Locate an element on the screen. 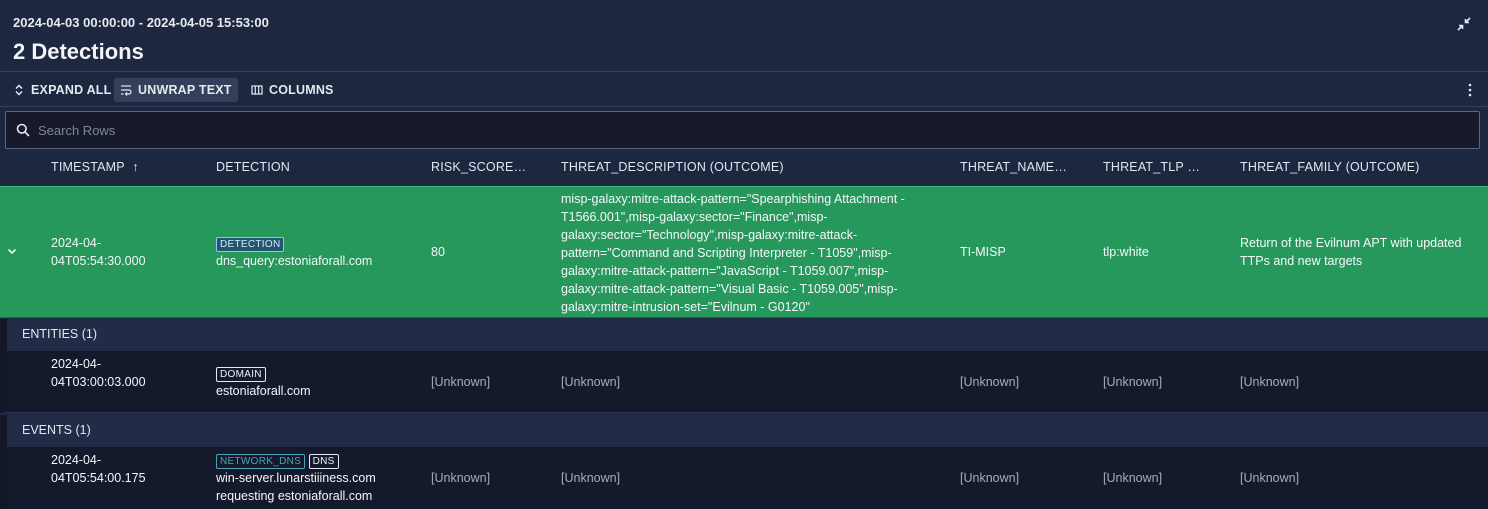 The width and height of the screenshot is (1488, 509). event-name-line2: requesting estoniaforall.com is located at coordinates (294, 496).